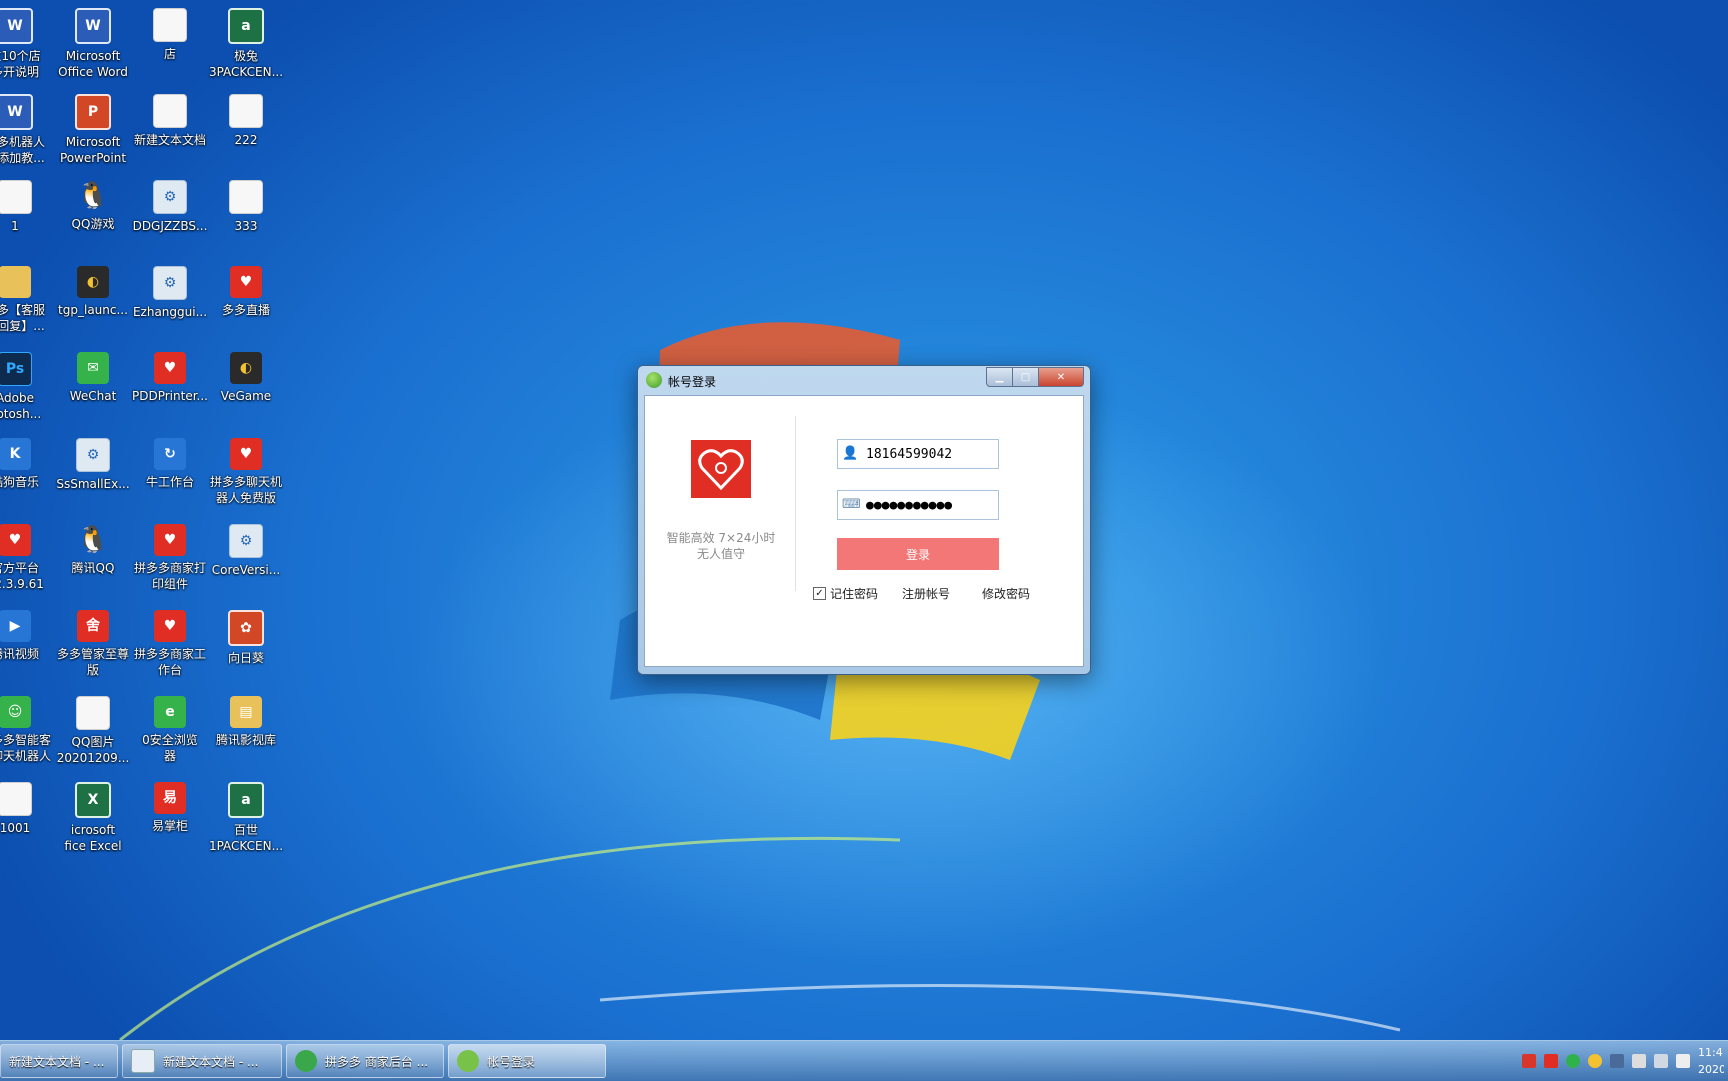 Image resolution: width=1728 pixels, height=1081 pixels. I want to click on desktop-icon: ♥ 拼多多聊天机 器人免费版, so click(246, 472).